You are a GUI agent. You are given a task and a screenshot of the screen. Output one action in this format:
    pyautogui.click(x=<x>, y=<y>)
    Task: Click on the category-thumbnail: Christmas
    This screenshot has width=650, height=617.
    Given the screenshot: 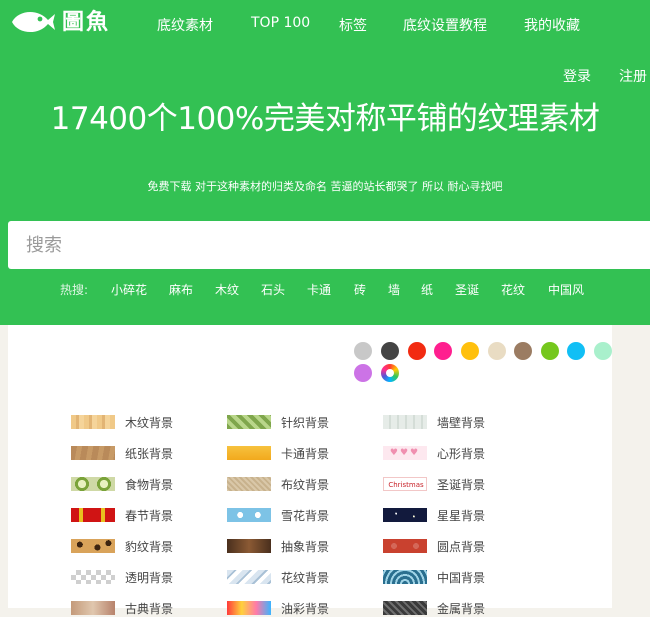 What is the action you would take?
    pyautogui.click(x=405, y=484)
    